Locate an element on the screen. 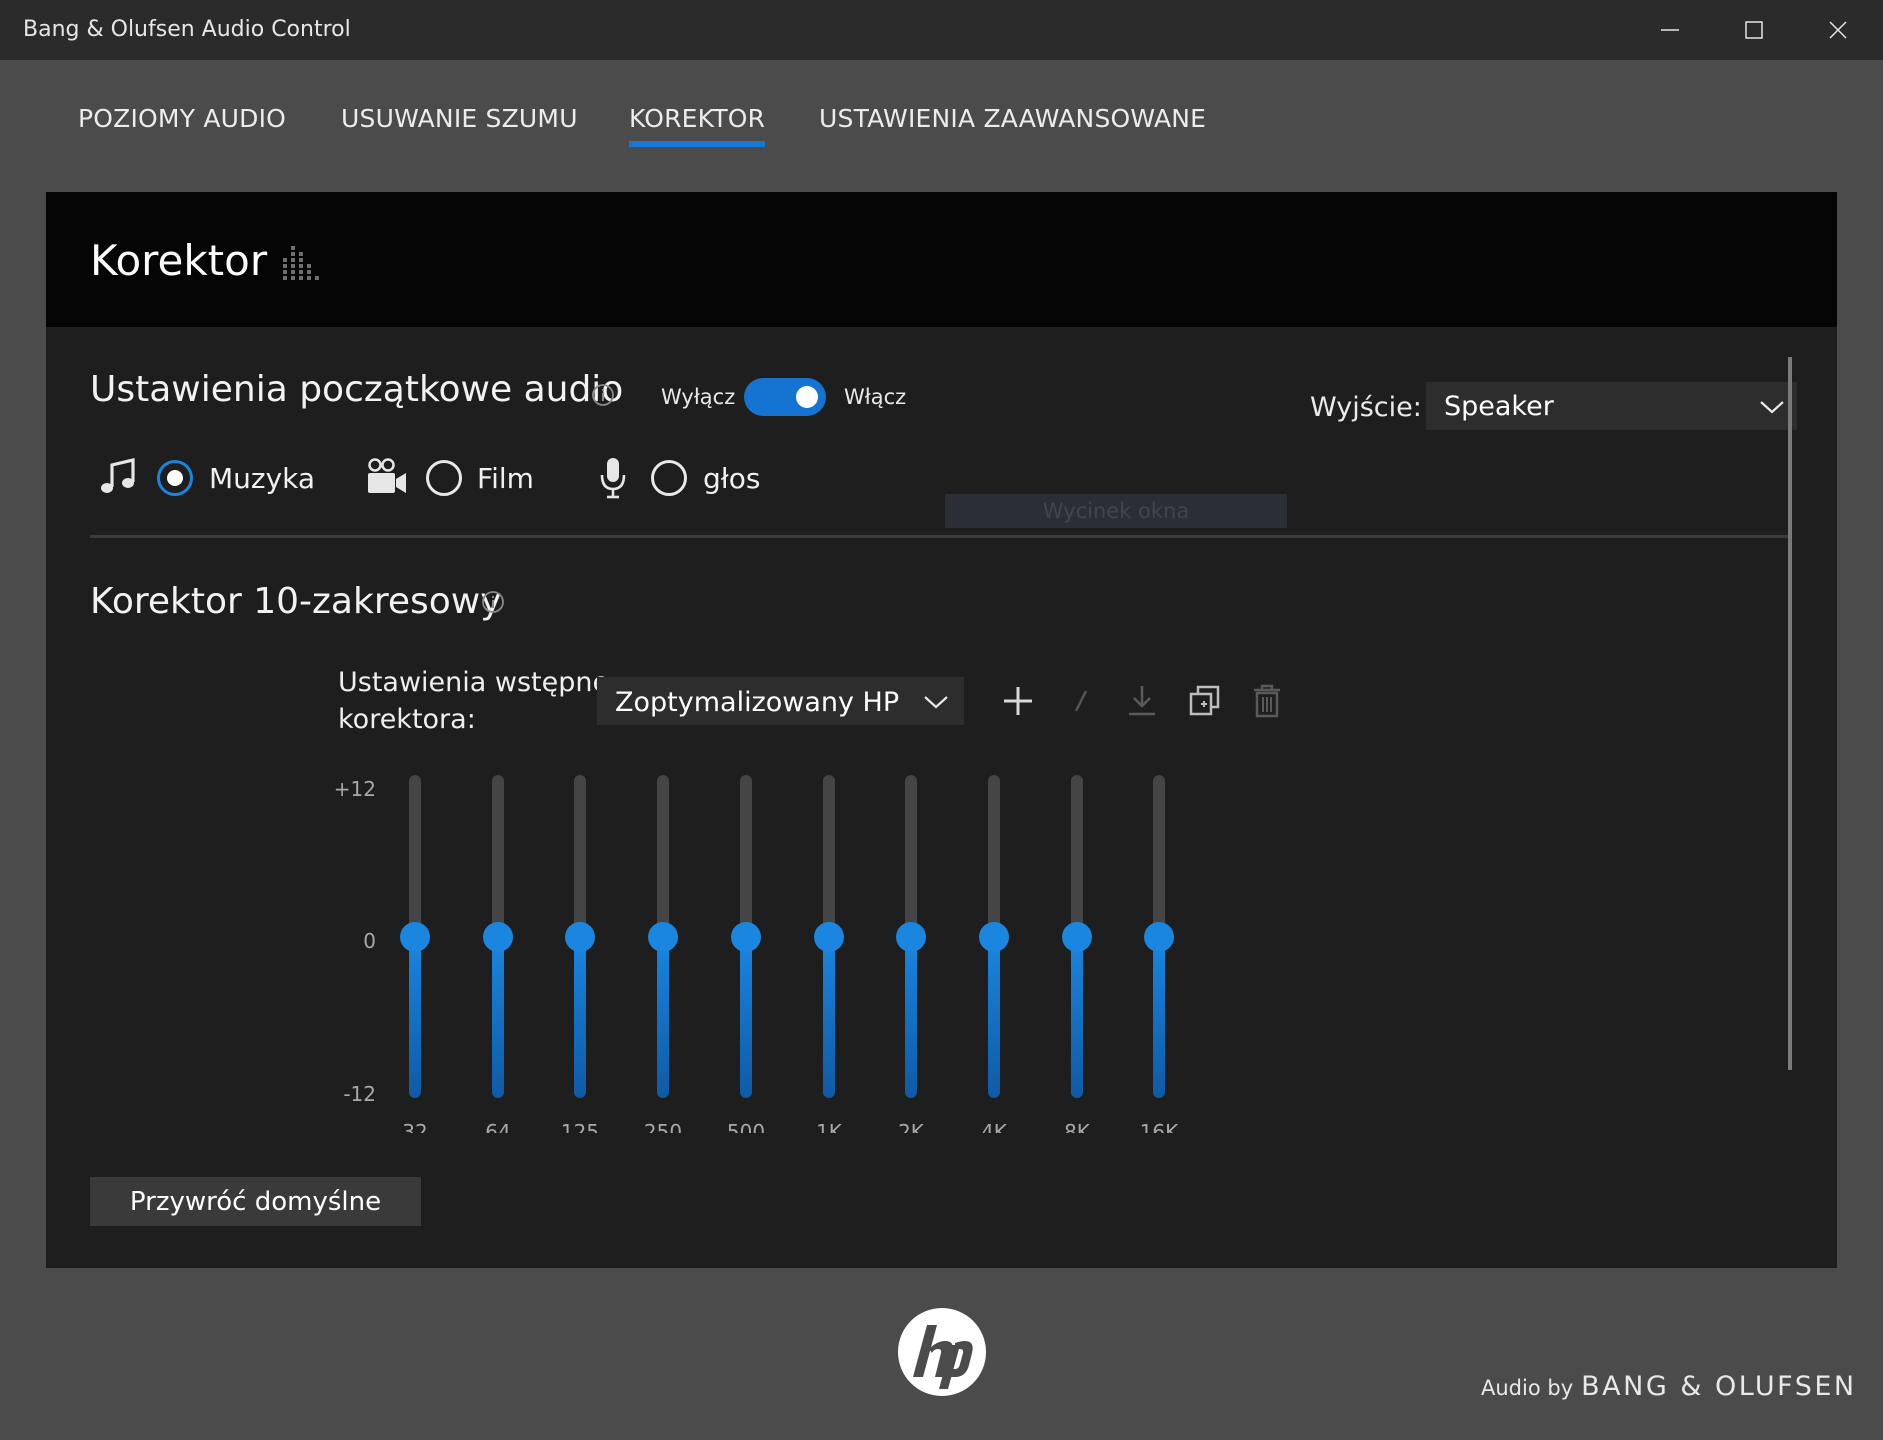 Image resolution: width=1883 pixels, height=1440 pixels. toggle-on-label: Włącz is located at coordinates (875, 397).